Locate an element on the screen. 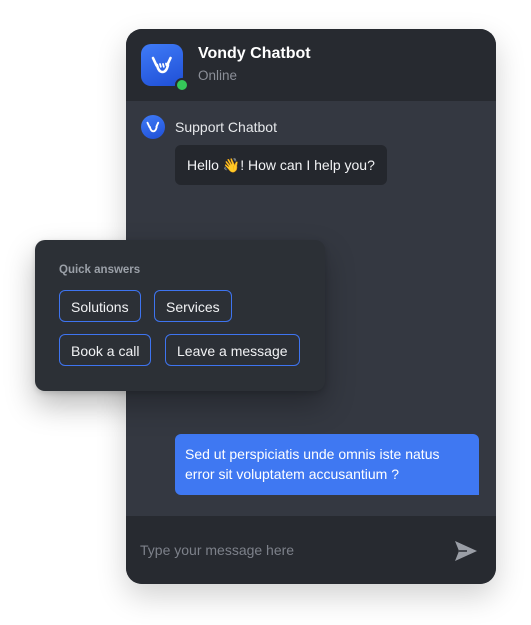 This screenshot has height=625, width=531. send-button is located at coordinates (466, 551).